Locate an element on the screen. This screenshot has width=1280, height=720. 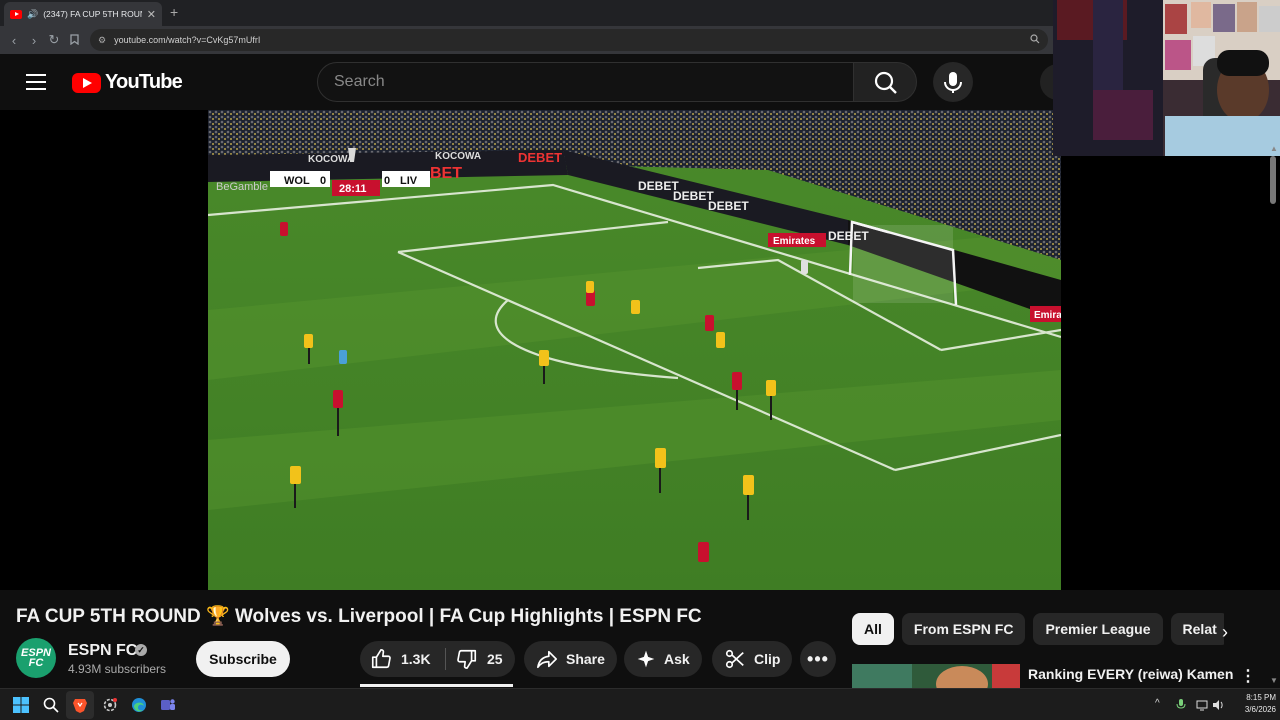
back-icon: ‹ is located at coordinates (14, 40).